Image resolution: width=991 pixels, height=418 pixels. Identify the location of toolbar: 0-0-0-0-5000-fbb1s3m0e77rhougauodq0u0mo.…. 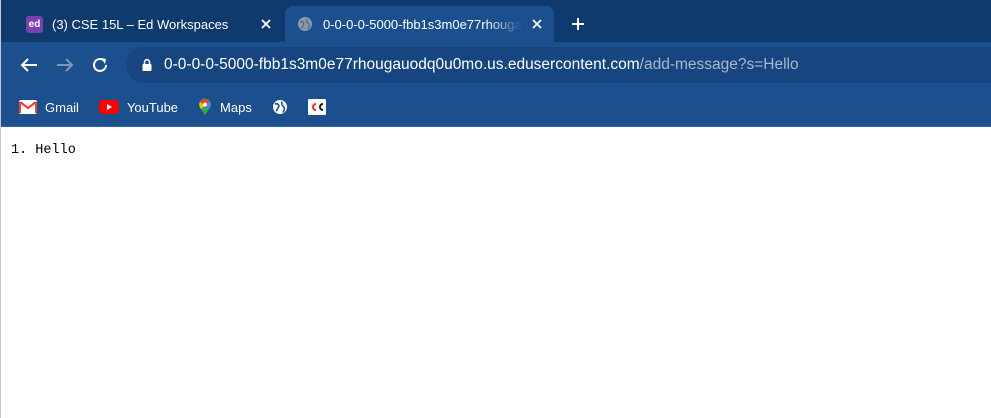
(496, 65).